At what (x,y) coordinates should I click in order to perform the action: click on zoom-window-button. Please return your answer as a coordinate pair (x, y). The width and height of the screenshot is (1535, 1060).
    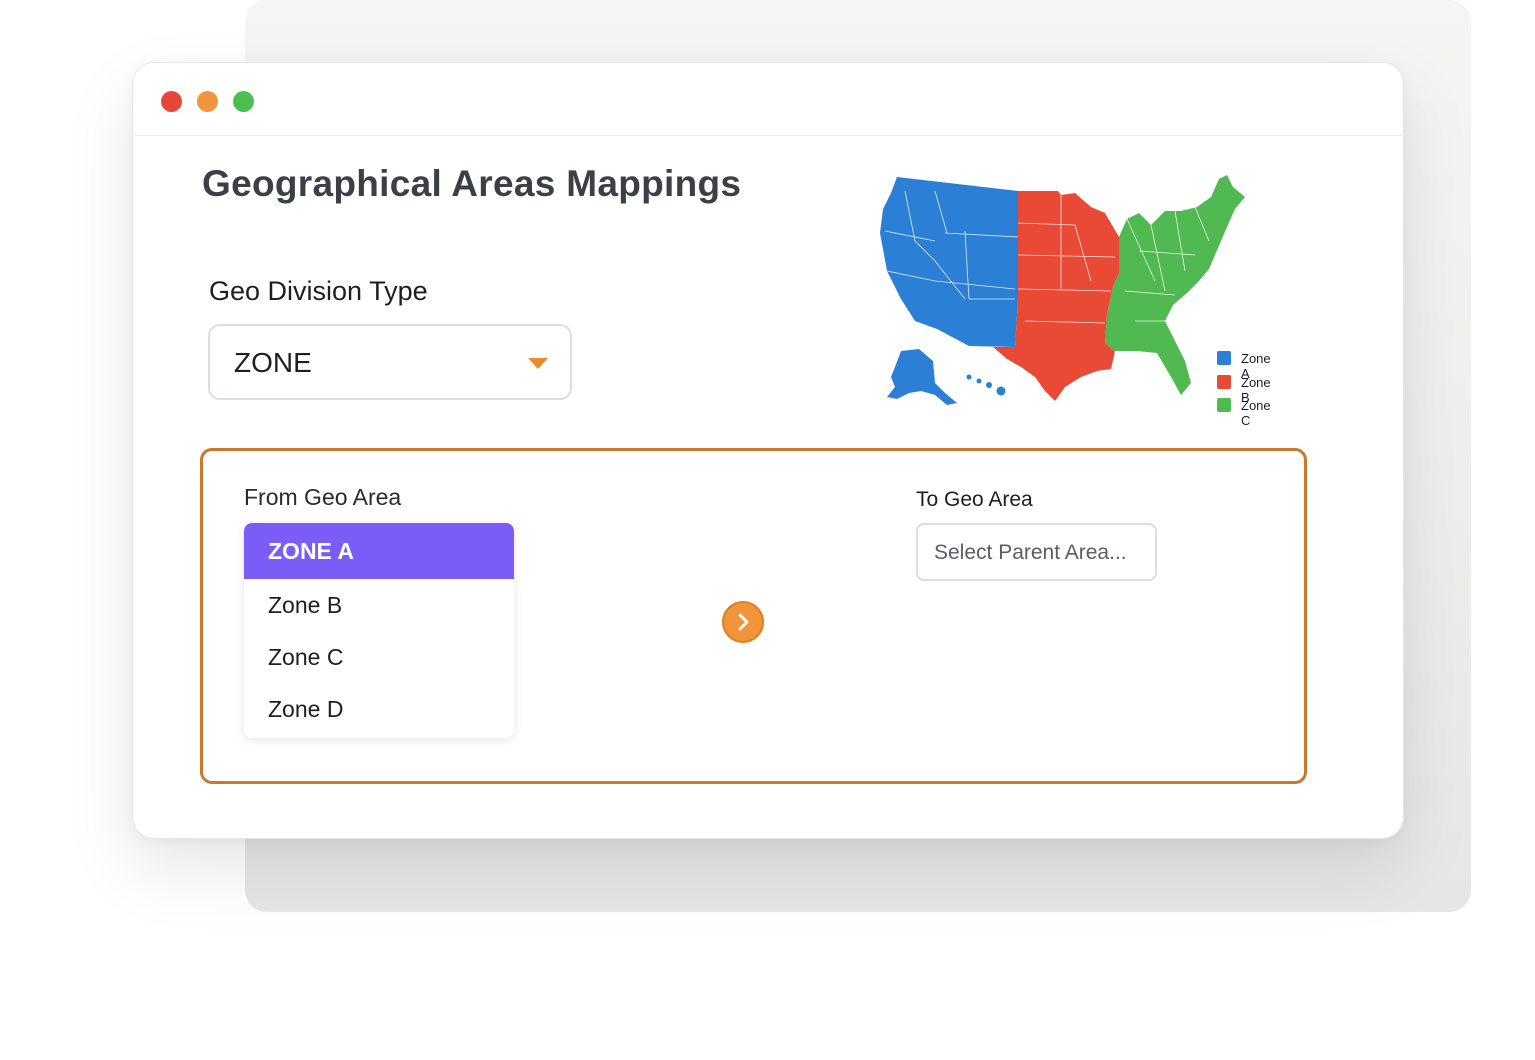
    Looking at the image, I should click on (243, 101).